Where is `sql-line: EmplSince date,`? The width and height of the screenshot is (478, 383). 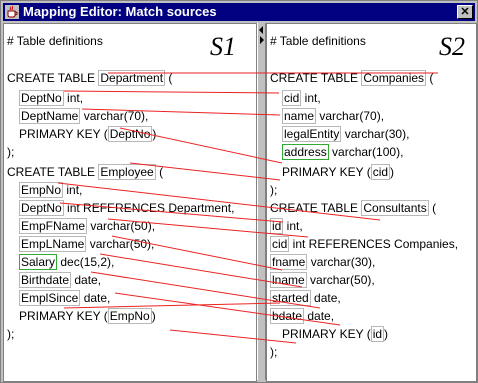 sql-line: EmplSince date, is located at coordinates (65, 298).